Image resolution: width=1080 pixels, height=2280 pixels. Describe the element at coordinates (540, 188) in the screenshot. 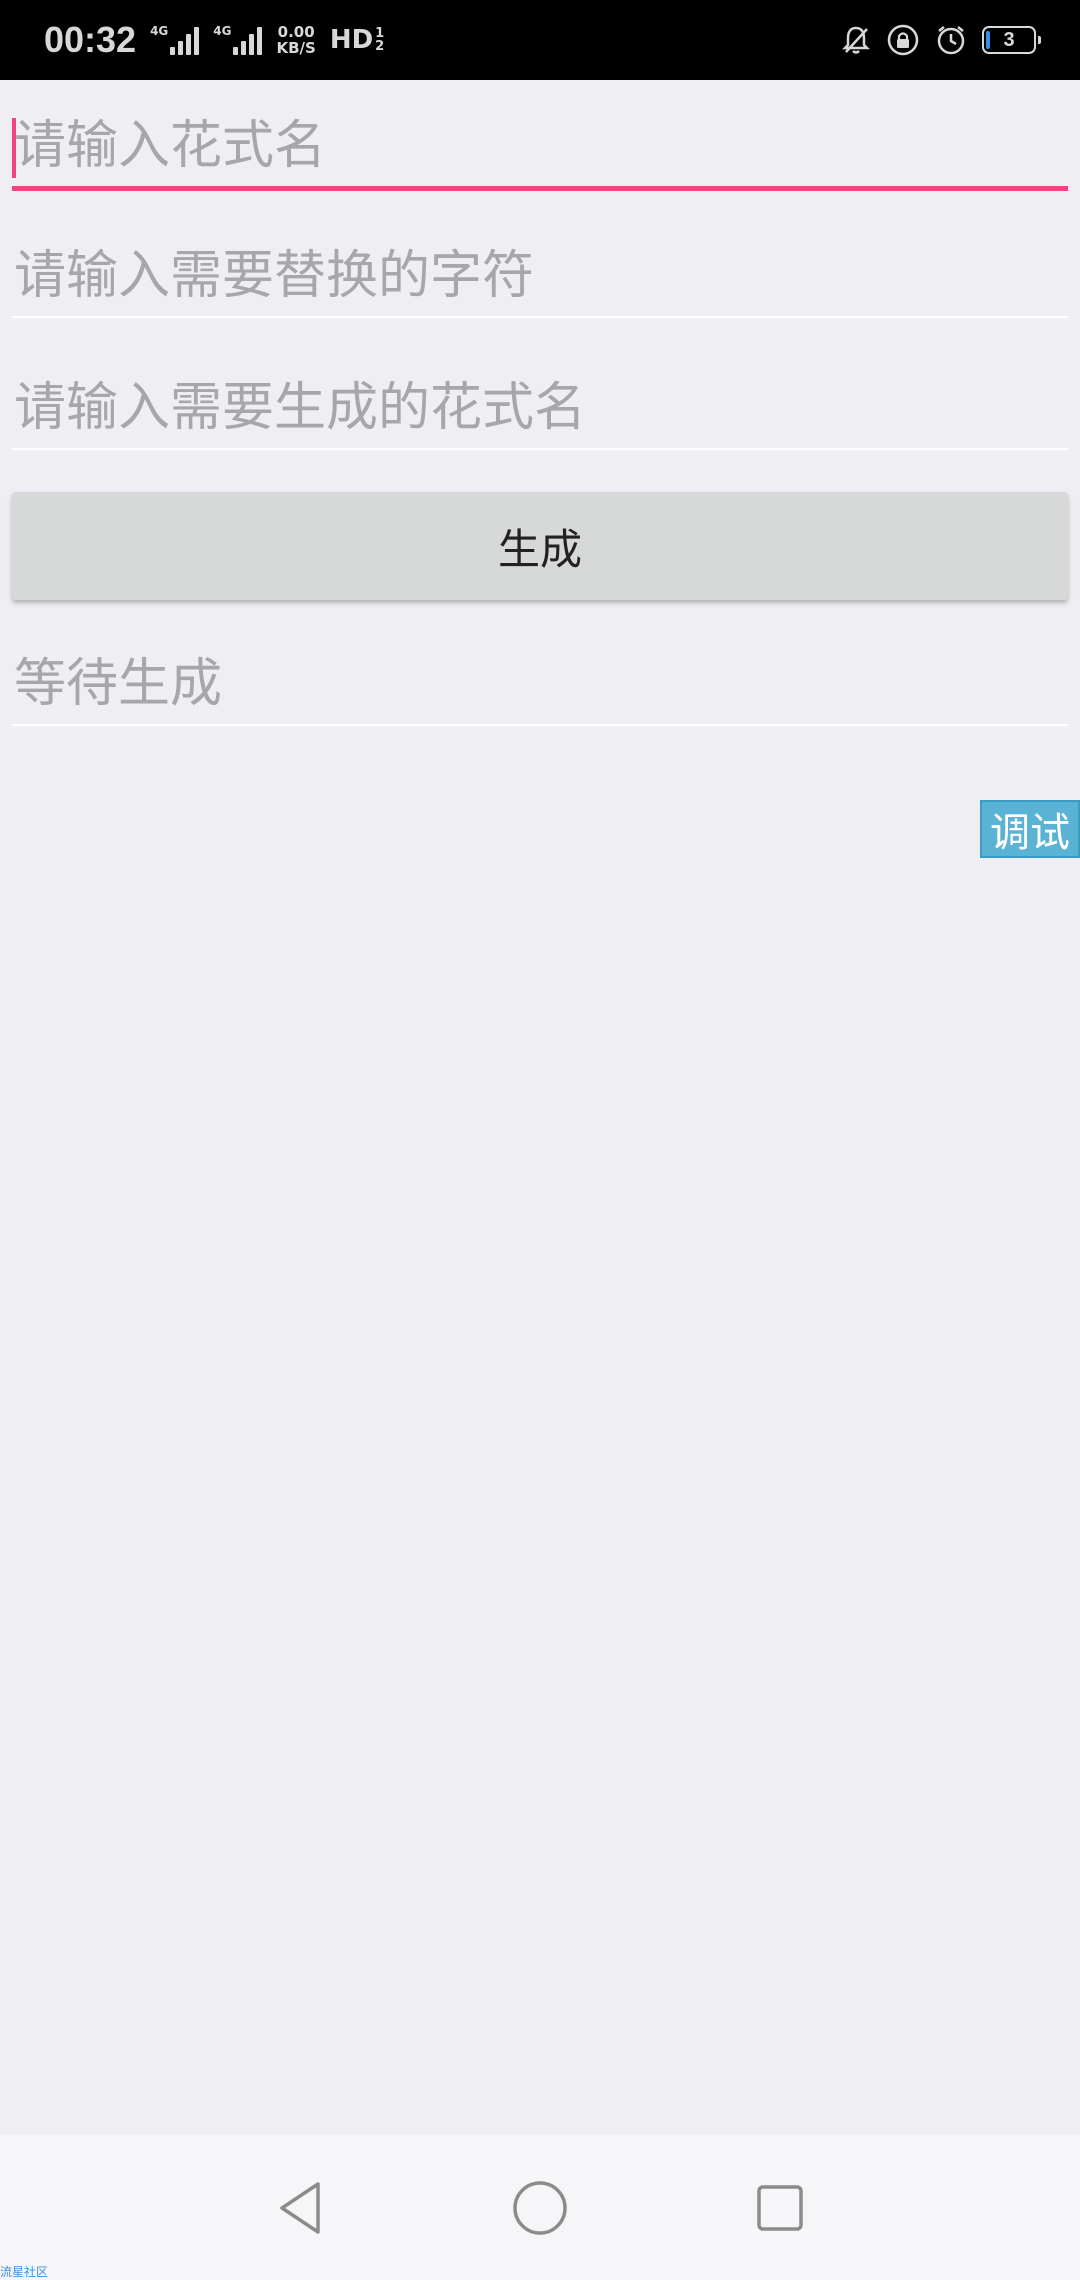

I see `pattern-name-underline` at that location.